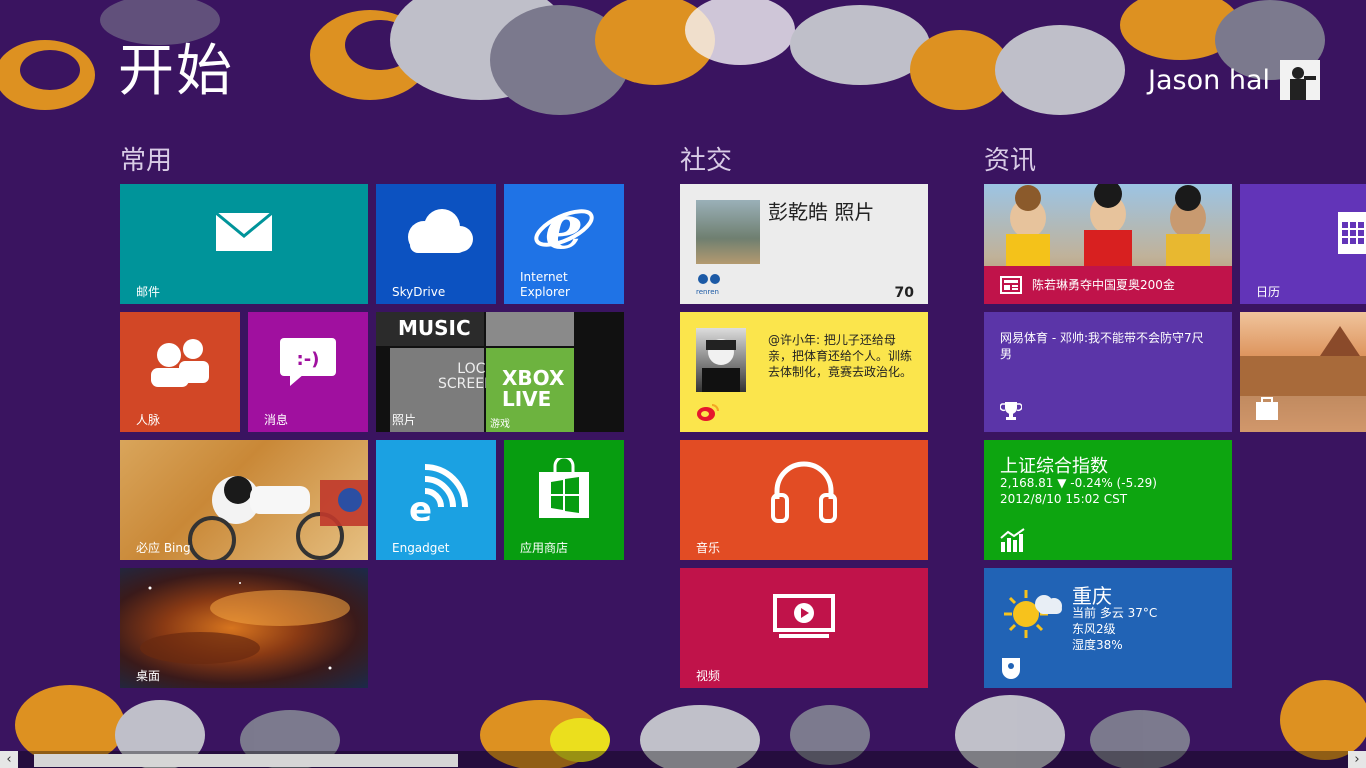  Describe the element at coordinates (1209, 80) in the screenshot. I see `user-name: Jason hal` at that location.